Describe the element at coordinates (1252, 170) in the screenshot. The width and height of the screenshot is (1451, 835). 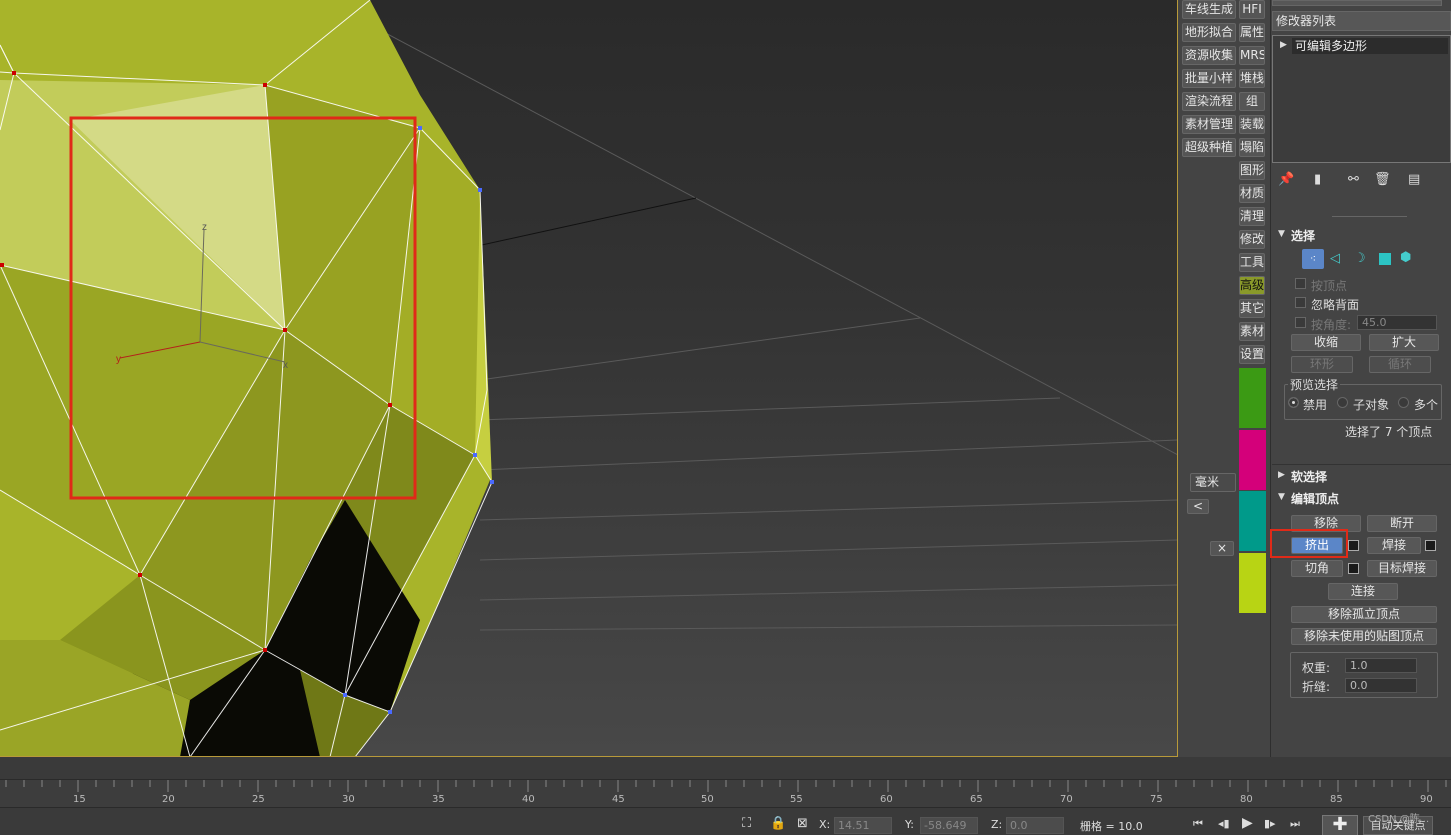
I see `tool-button-shapes: 图形` at that location.